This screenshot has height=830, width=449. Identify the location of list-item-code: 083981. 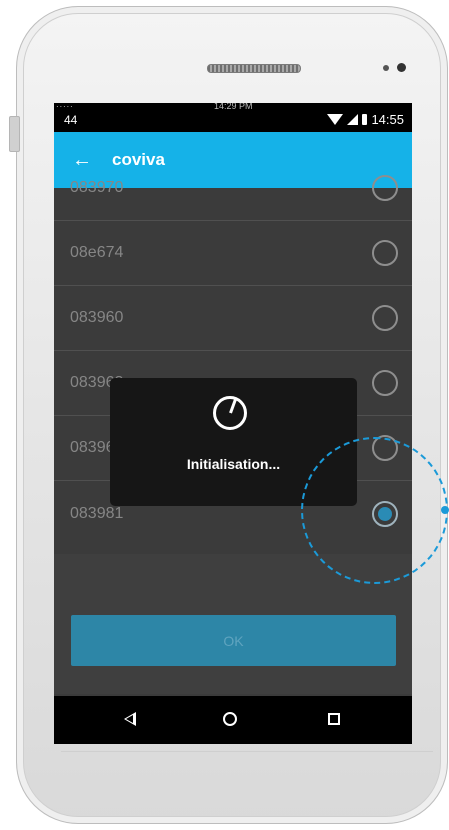
(97, 513).